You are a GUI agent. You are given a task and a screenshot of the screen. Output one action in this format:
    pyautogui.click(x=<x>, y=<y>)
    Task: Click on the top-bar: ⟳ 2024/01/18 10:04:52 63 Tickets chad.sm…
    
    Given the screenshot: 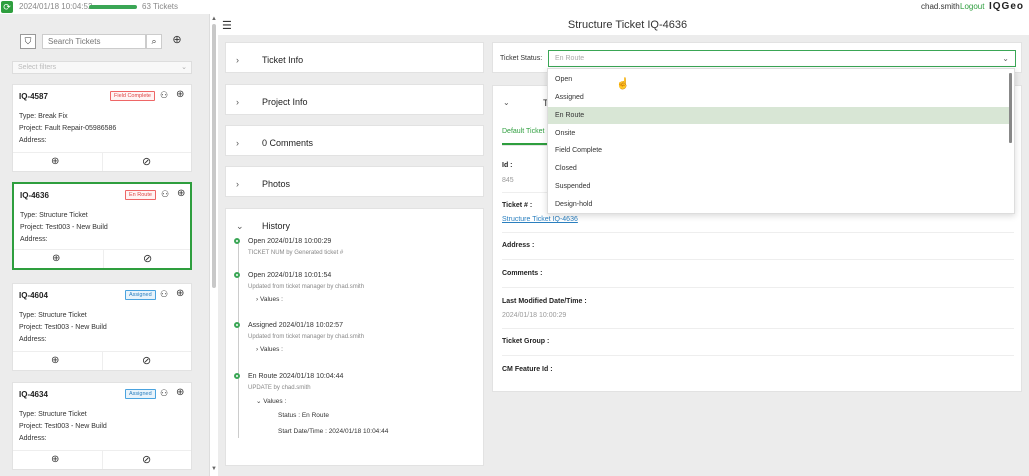 What is the action you would take?
    pyautogui.click(x=514, y=7)
    